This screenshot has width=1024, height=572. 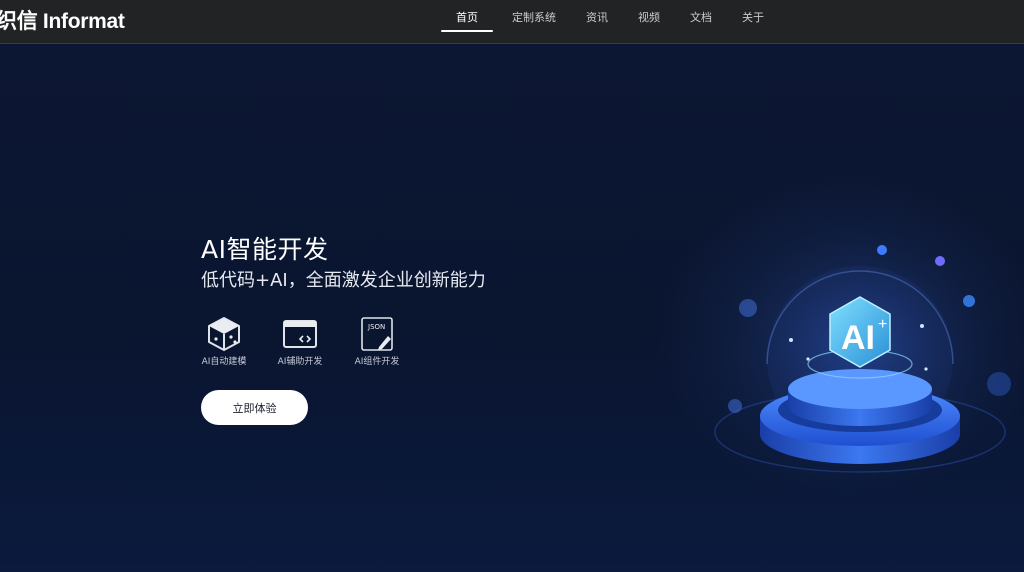 I want to click on nav-item-docs: 文档, so click(x=701, y=21).